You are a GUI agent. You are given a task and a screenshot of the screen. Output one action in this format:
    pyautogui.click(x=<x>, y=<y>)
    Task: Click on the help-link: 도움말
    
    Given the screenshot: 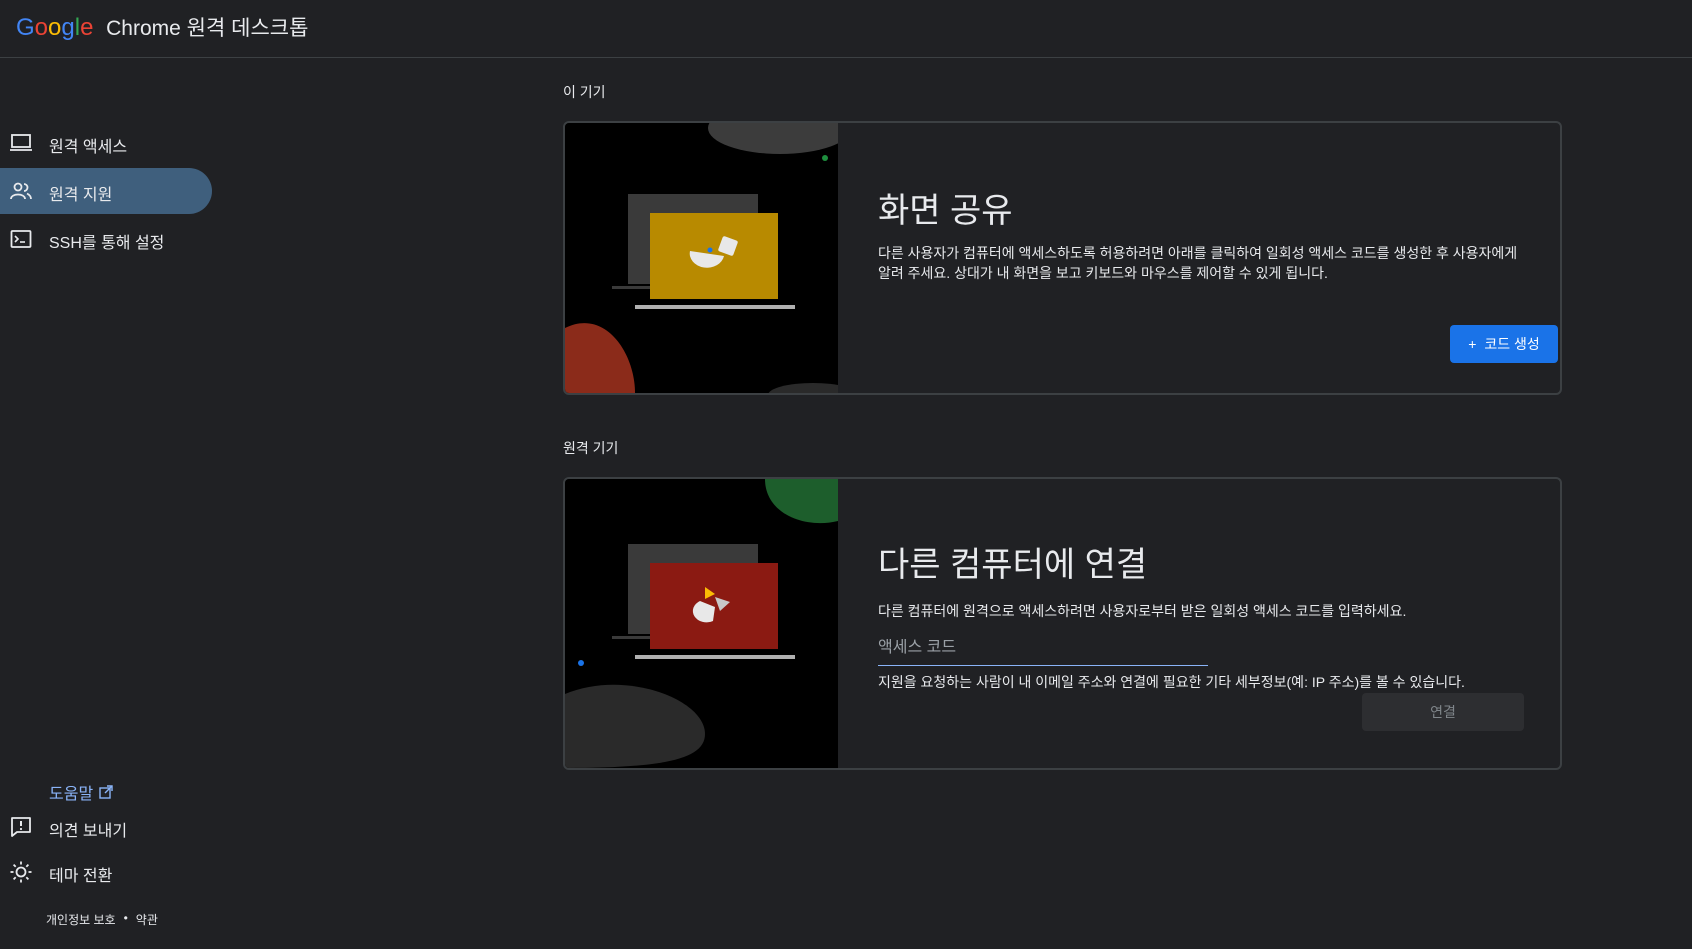 What is the action you would take?
    pyautogui.click(x=81, y=792)
    